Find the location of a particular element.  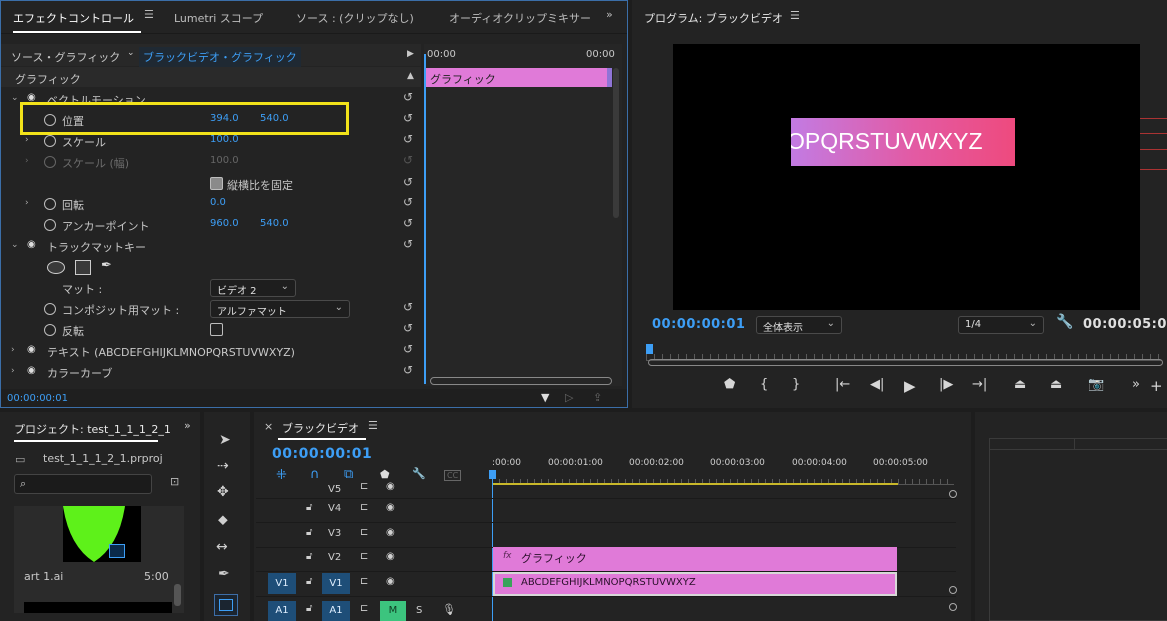

pen-tool-icon: ✒ is located at coordinates (224, 574).